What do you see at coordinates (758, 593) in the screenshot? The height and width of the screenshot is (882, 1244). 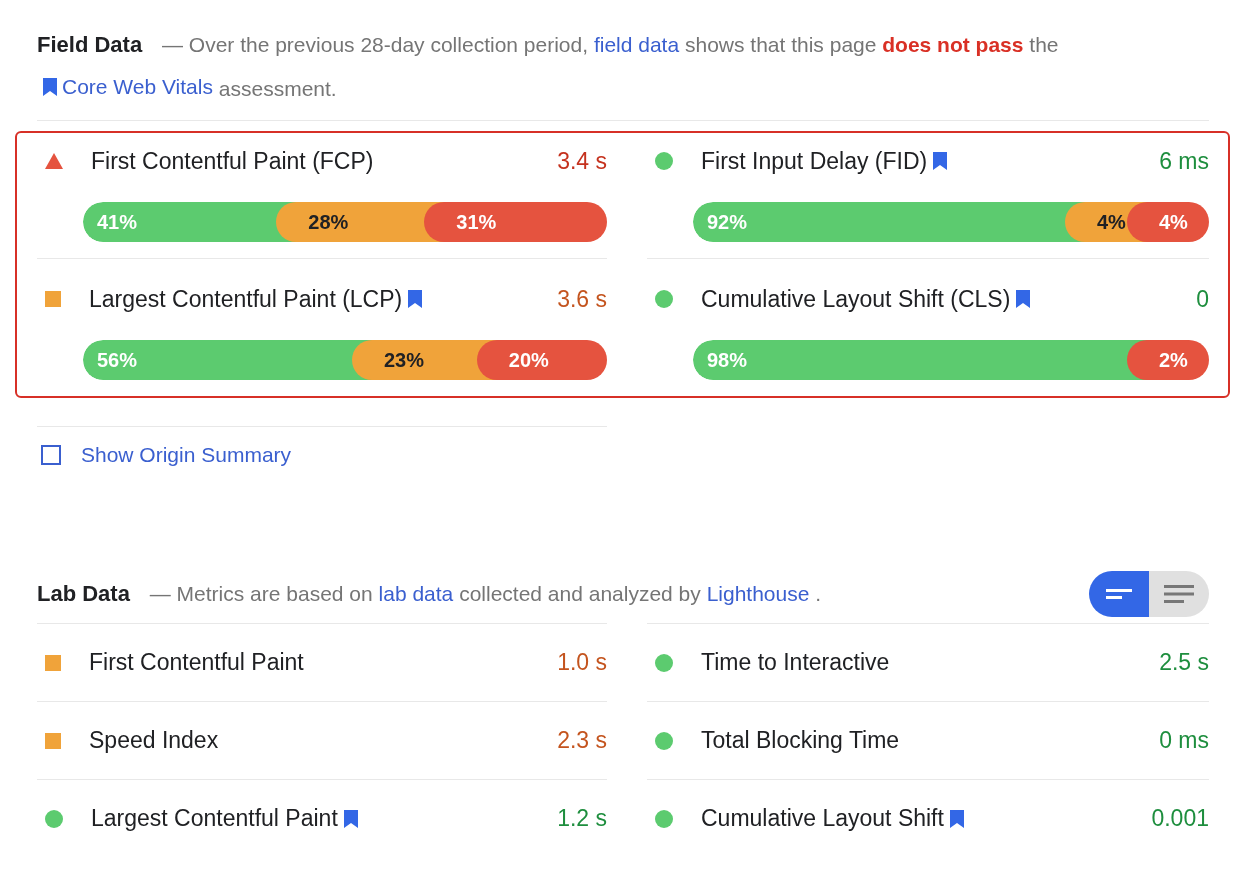 I see `link: Lighthouse` at bounding box center [758, 593].